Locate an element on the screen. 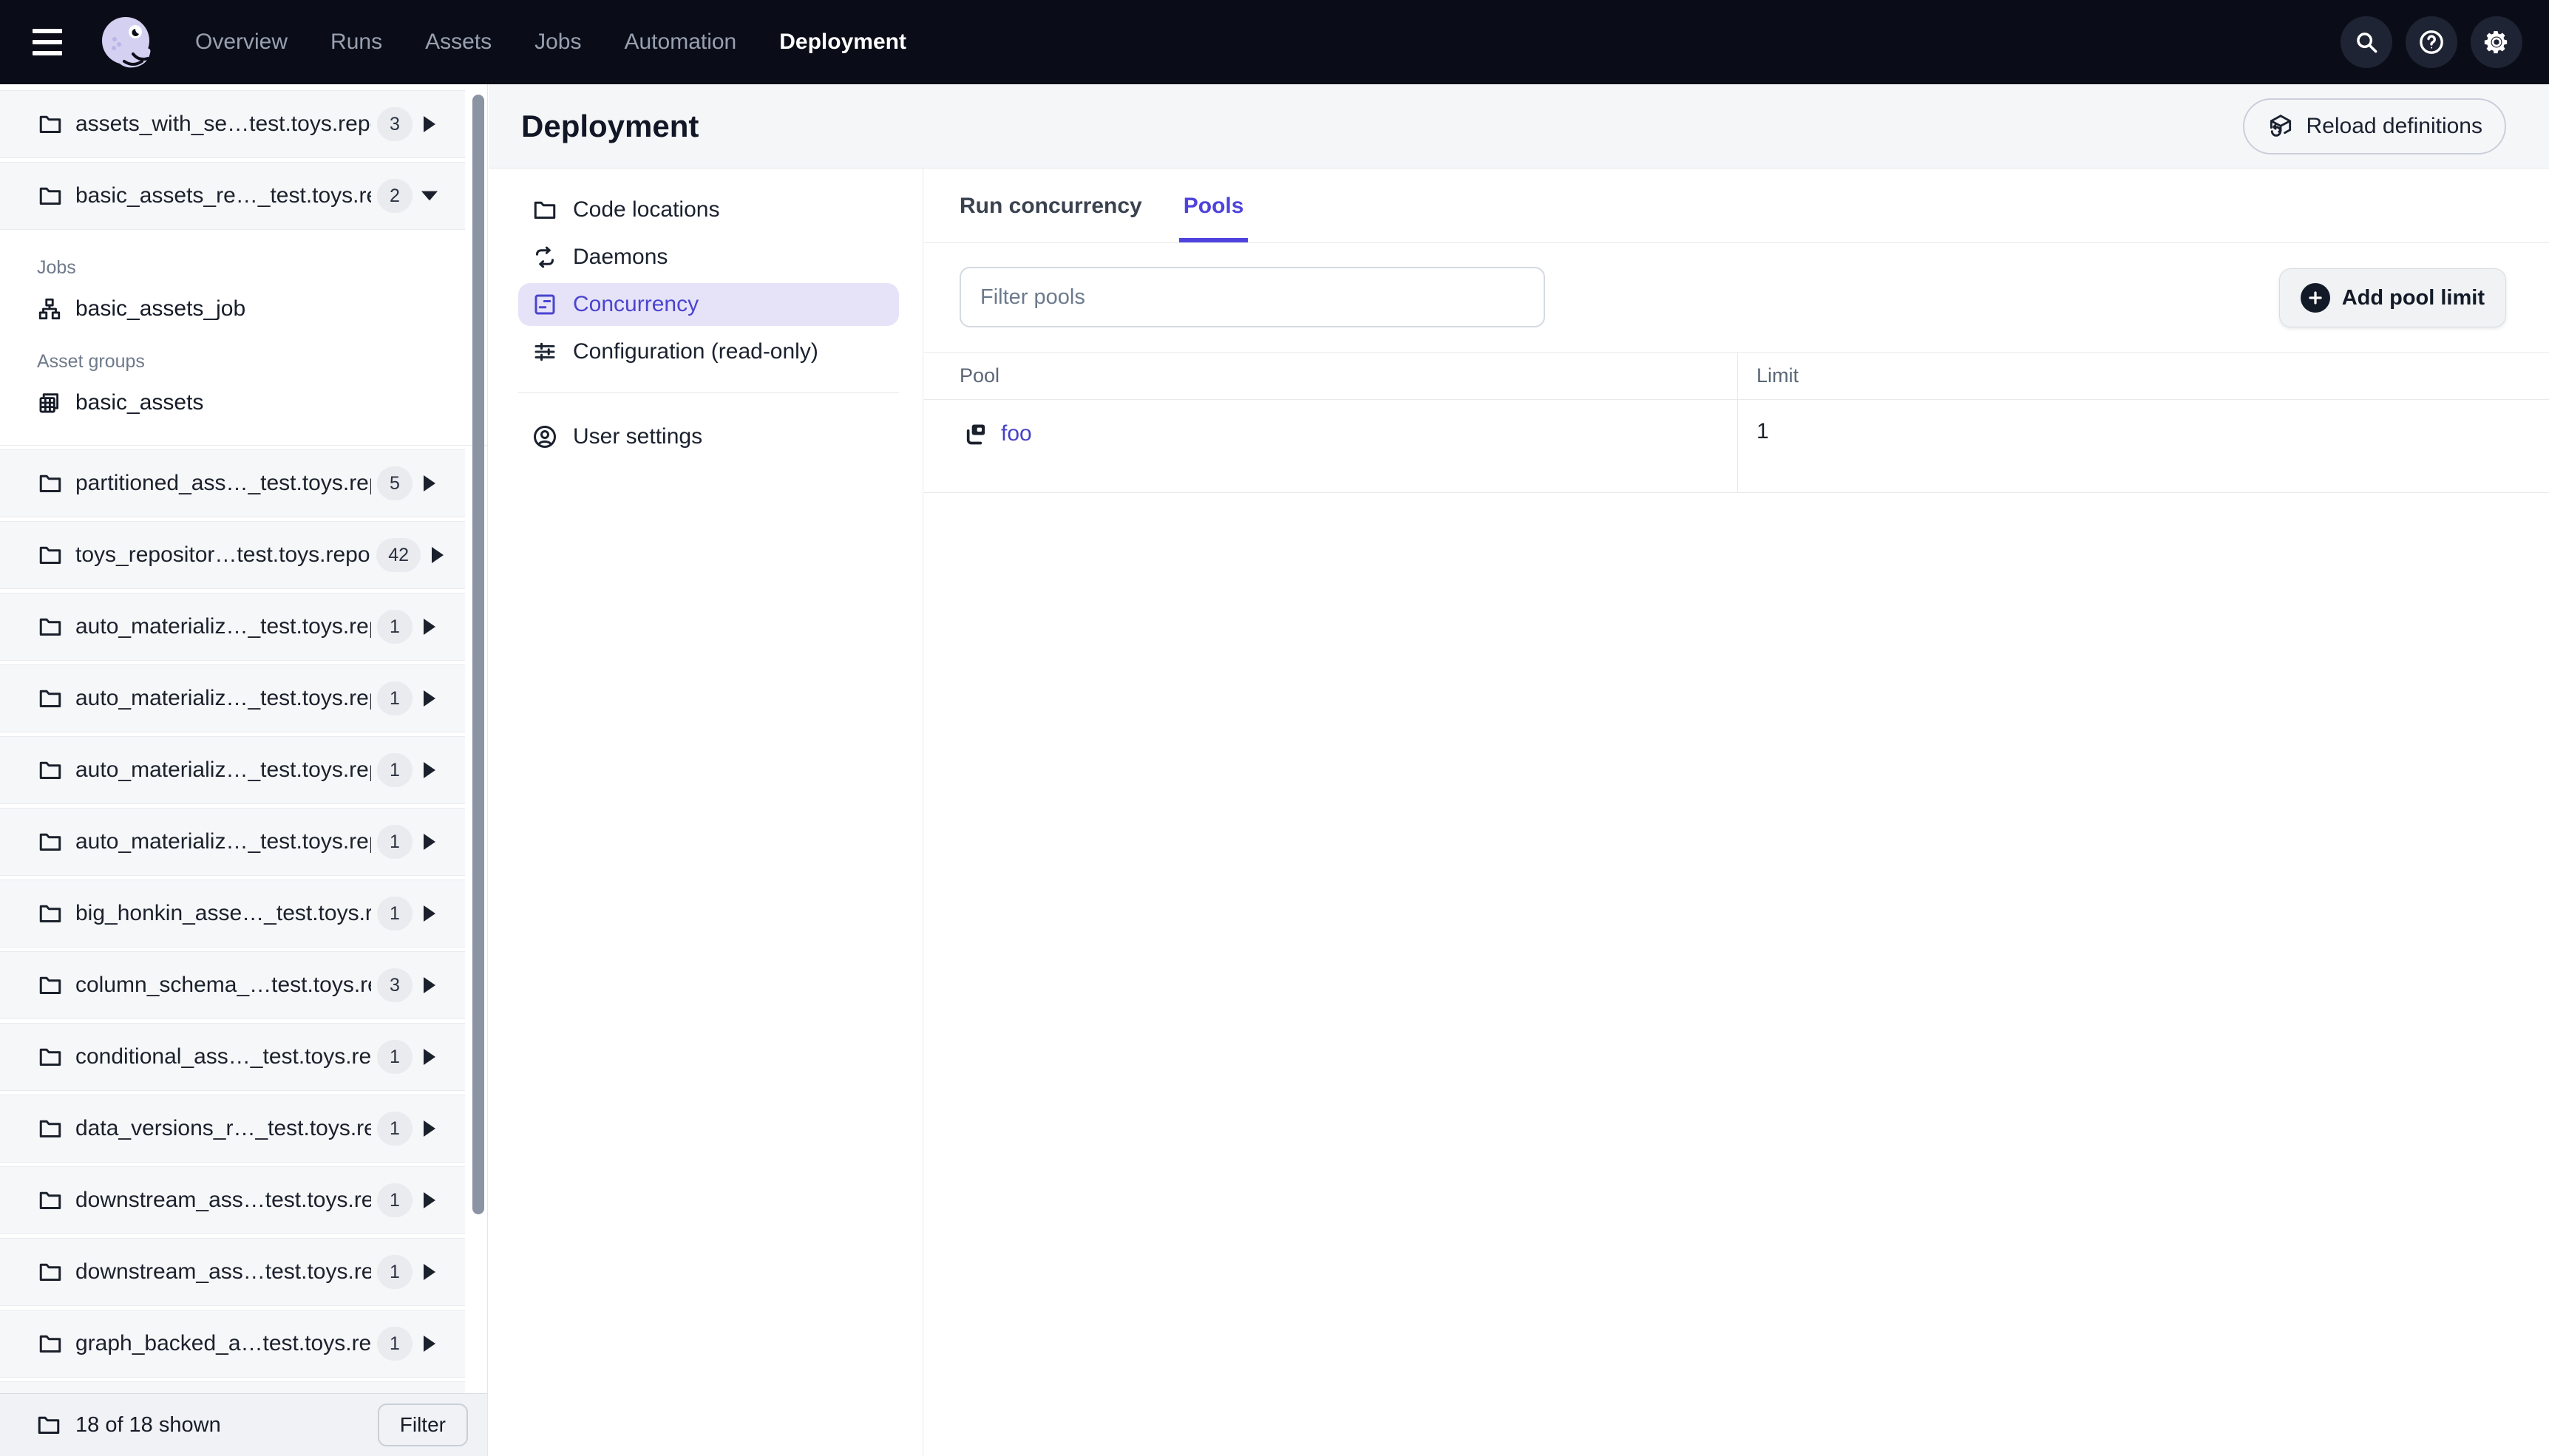 The width and height of the screenshot is (2549, 1456). filter-button: Filter is located at coordinates (423, 1425).